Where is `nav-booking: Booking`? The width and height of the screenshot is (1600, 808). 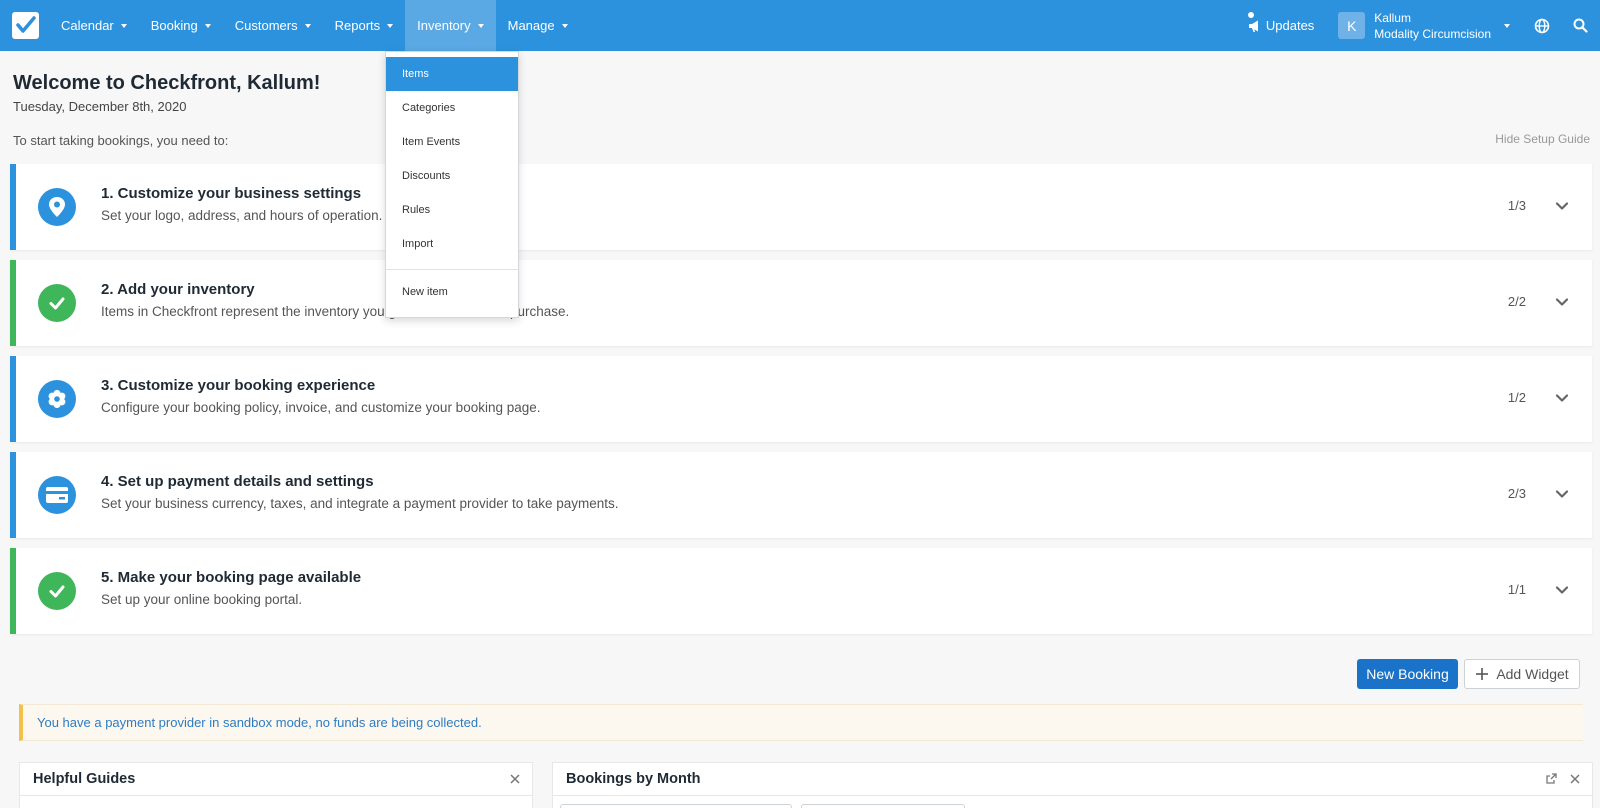
nav-booking: Booking is located at coordinates (181, 25).